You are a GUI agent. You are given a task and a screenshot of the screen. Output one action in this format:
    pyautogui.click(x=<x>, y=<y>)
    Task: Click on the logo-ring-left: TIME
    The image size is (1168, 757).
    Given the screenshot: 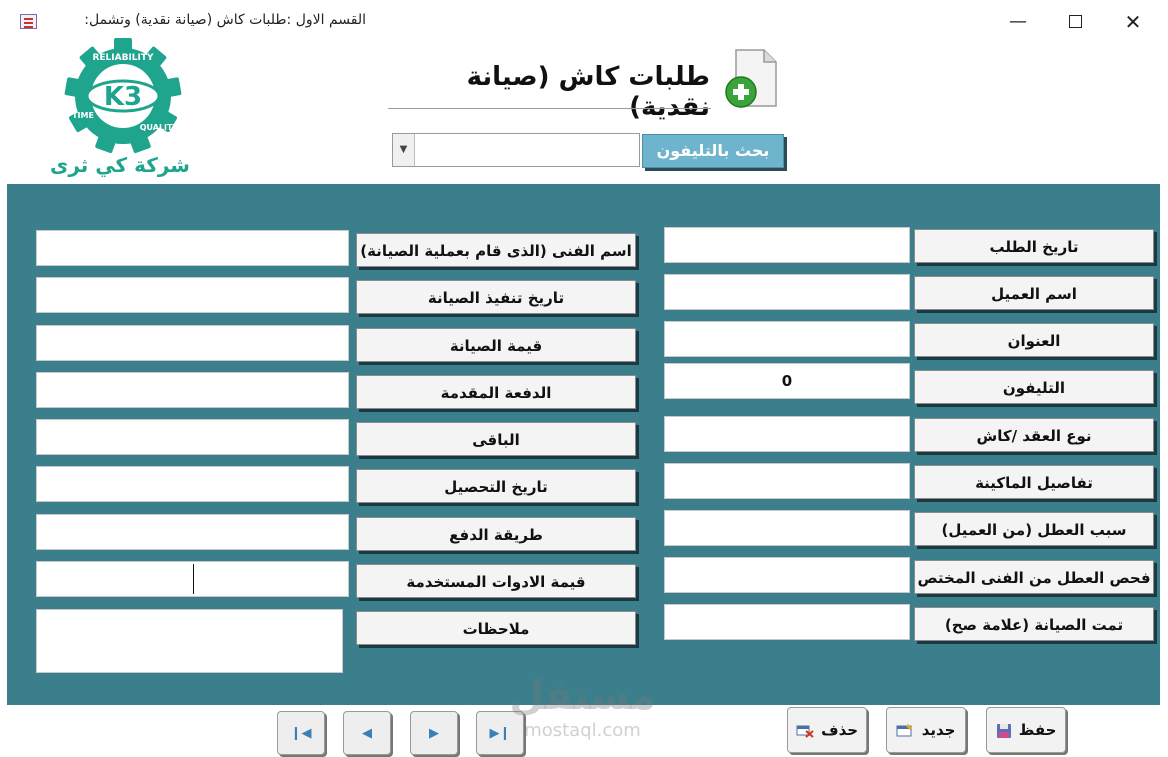 What is the action you would take?
    pyautogui.click(x=83, y=115)
    